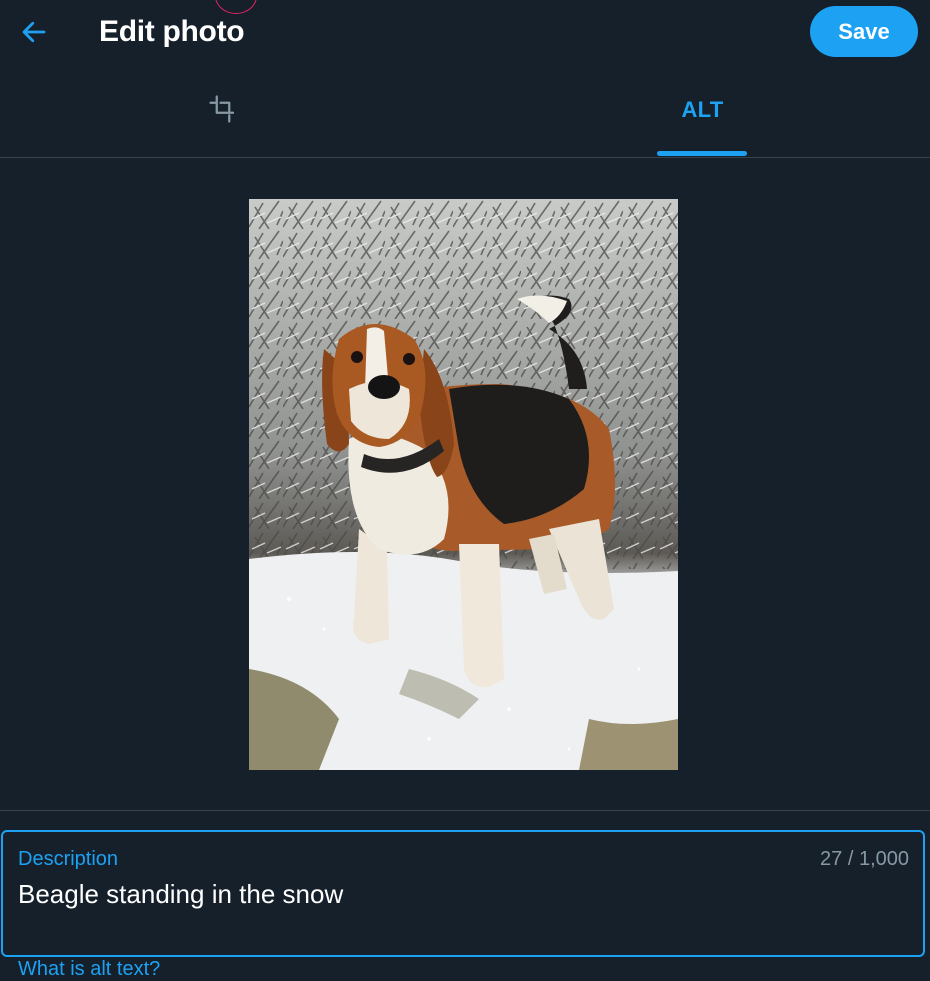 The height and width of the screenshot is (981, 930). What do you see at coordinates (702, 109) in the screenshot?
I see `tab-alt-label: ALT` at bounding box center [702, 109].